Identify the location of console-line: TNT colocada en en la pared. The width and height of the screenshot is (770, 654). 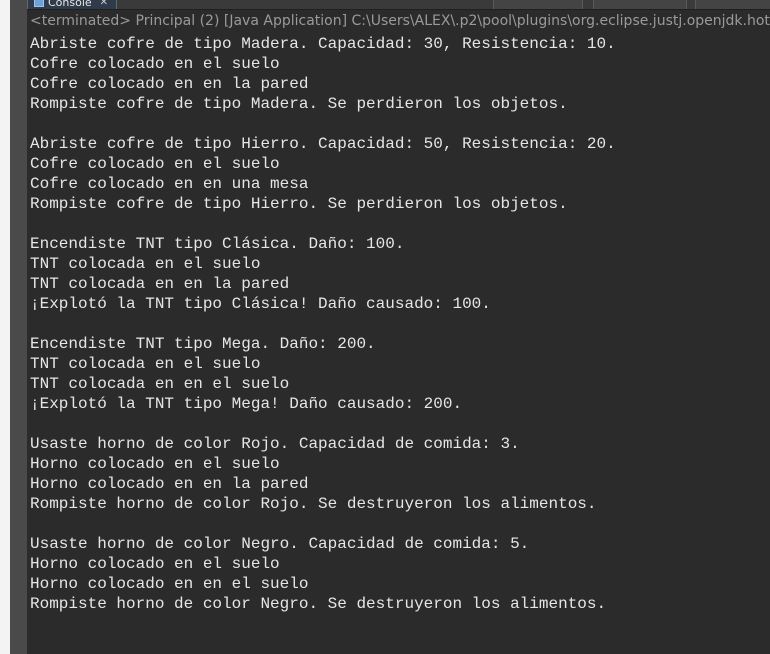
(160, 284).